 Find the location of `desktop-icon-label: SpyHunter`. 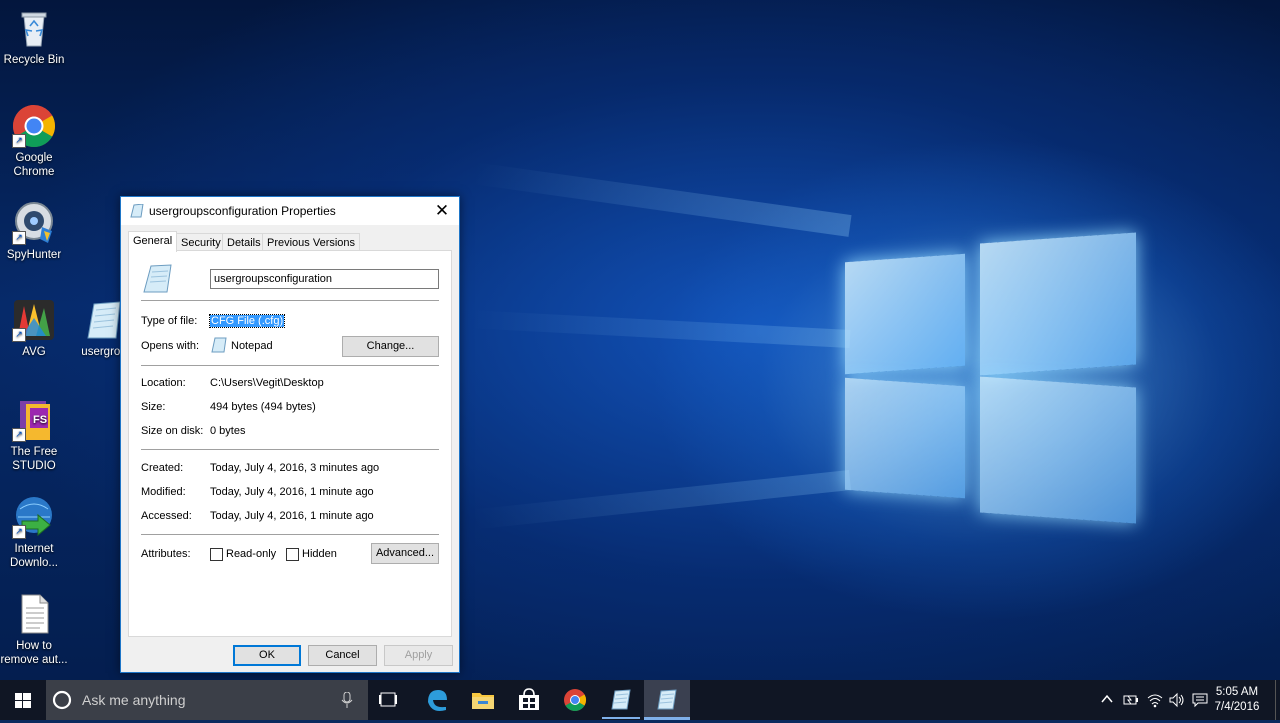

desktop-icon-label: SpyHunter is located at coordinates (34, 255).